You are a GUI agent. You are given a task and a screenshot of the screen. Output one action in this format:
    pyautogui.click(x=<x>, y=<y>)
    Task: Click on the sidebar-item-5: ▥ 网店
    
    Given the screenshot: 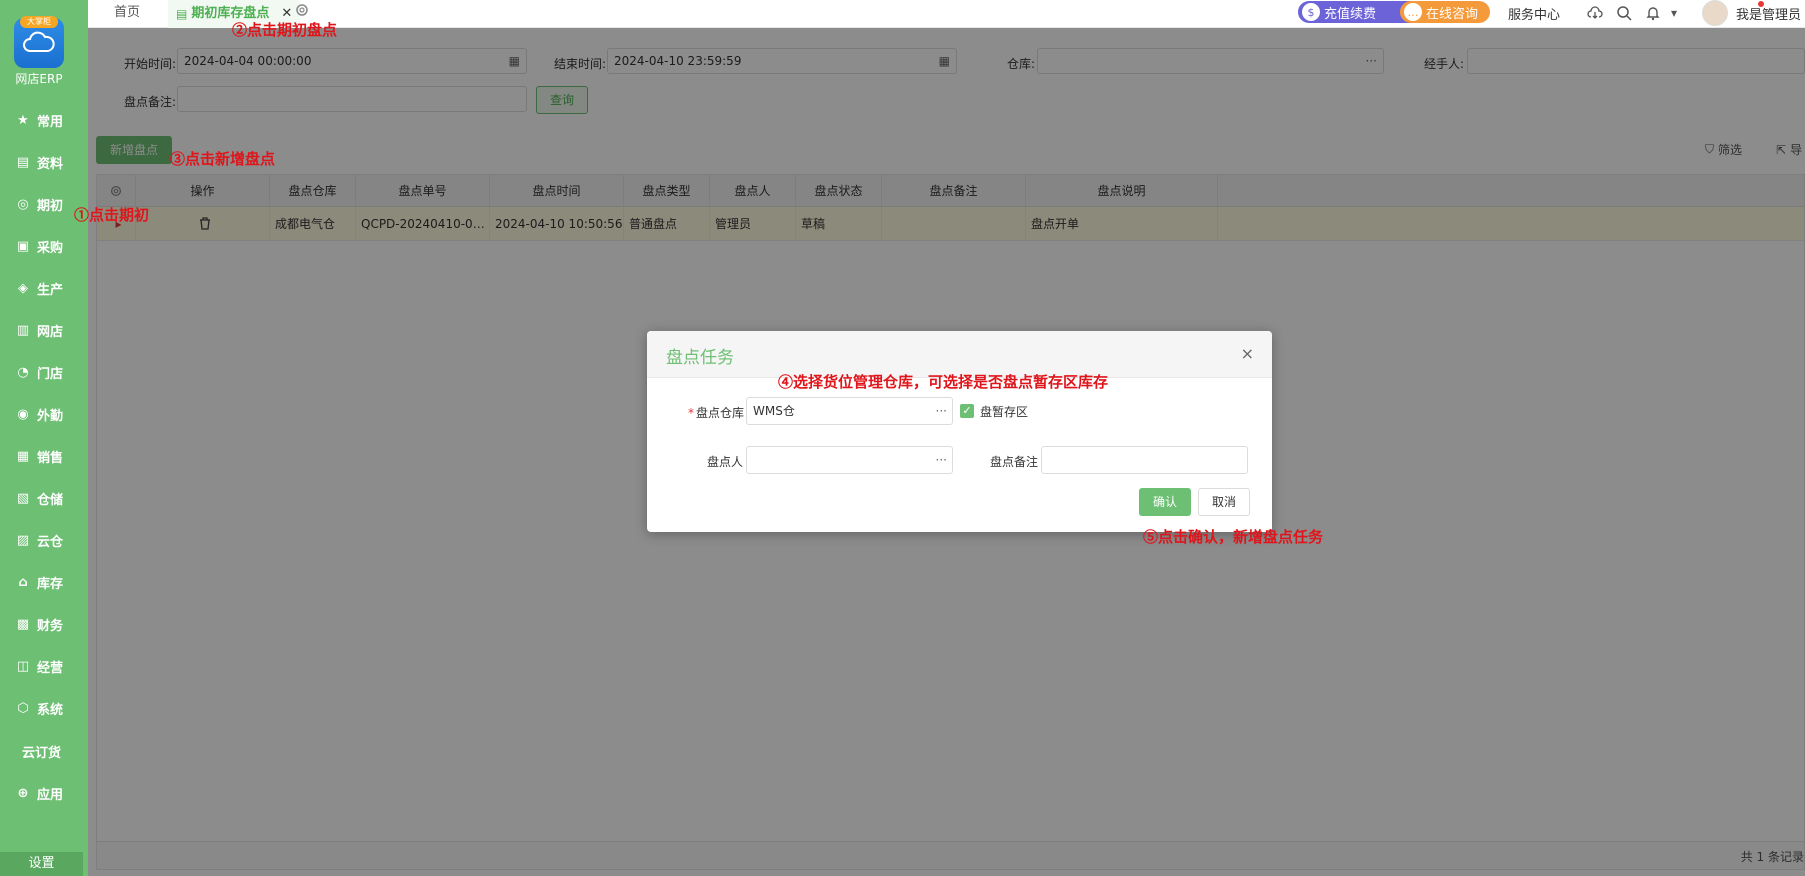 What is the action you would take?
    pyautogui.click(x=44, y=330)
    